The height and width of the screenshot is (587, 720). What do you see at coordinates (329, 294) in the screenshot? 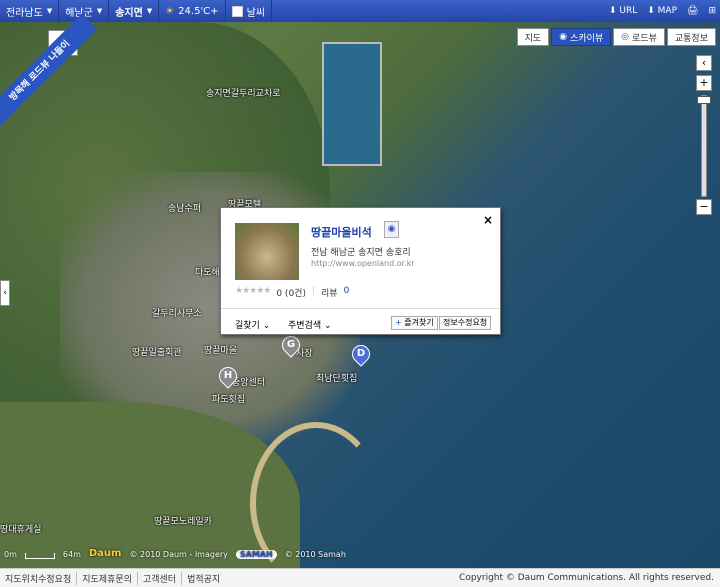
I see `review-label: 리뷰` at bounding box center [329, 294].